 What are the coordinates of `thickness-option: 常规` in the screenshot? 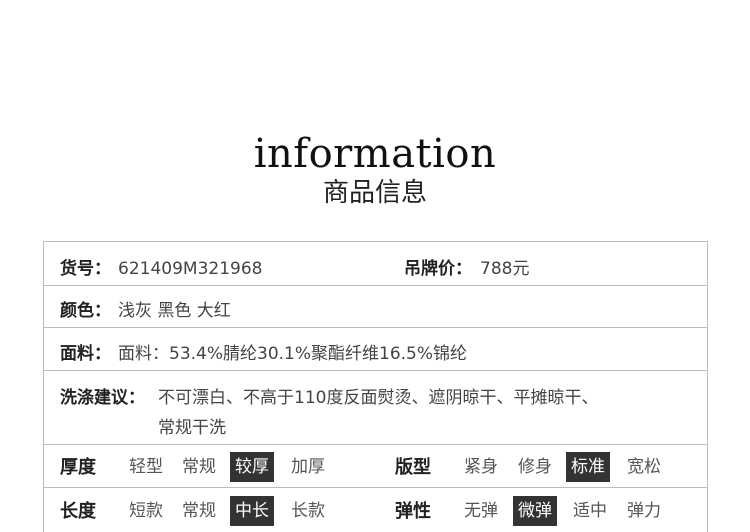 It's located at (199, 467).